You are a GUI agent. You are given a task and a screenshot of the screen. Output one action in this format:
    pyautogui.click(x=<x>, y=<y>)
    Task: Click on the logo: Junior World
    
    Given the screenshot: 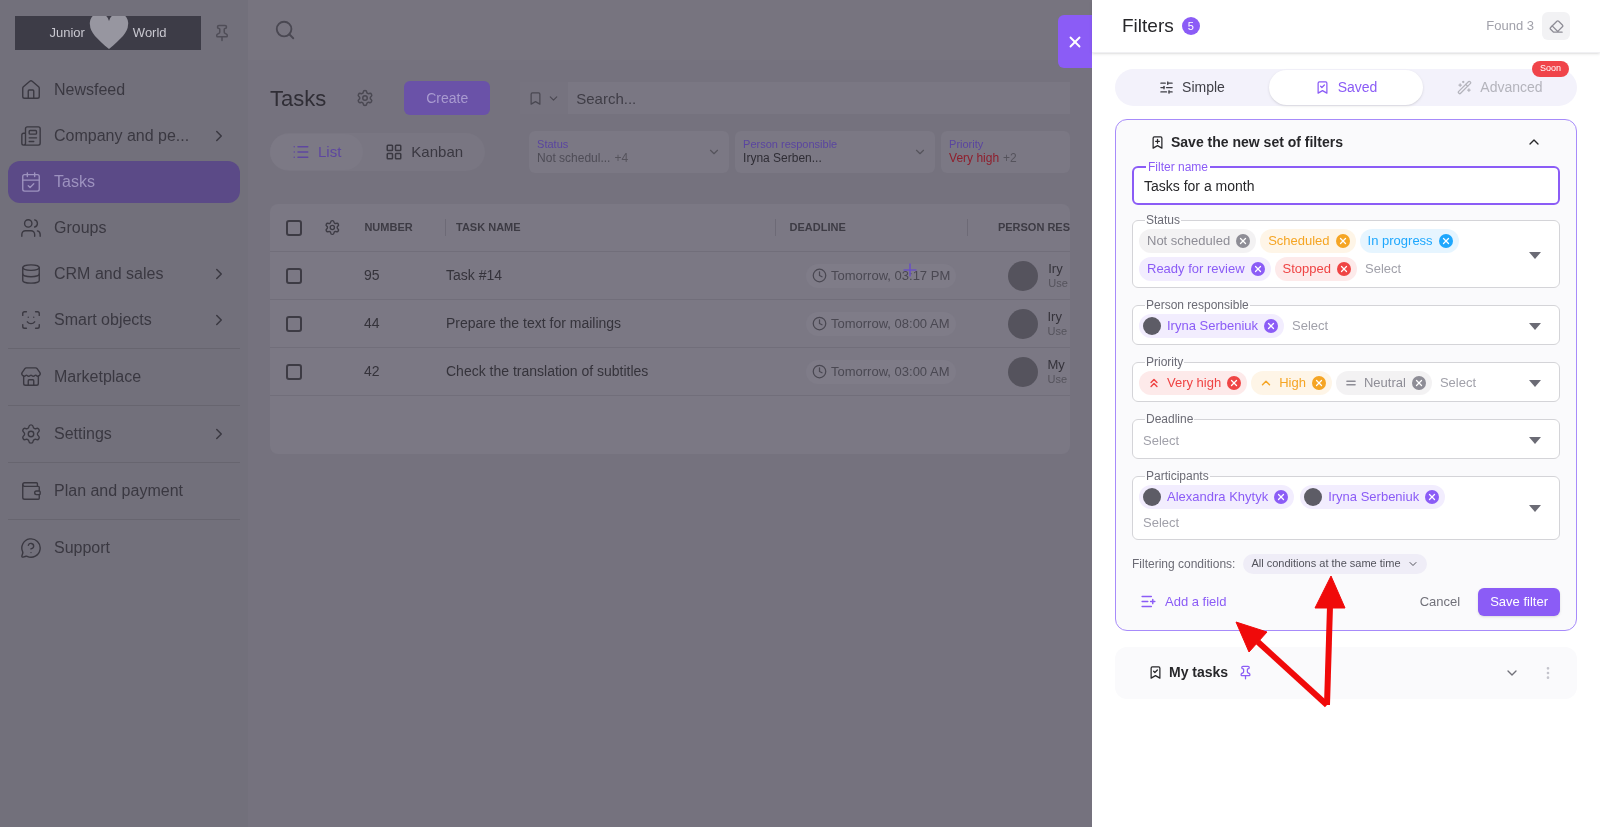 What is the action you would take?
    pyautogui.click(x=108, y=33)
    